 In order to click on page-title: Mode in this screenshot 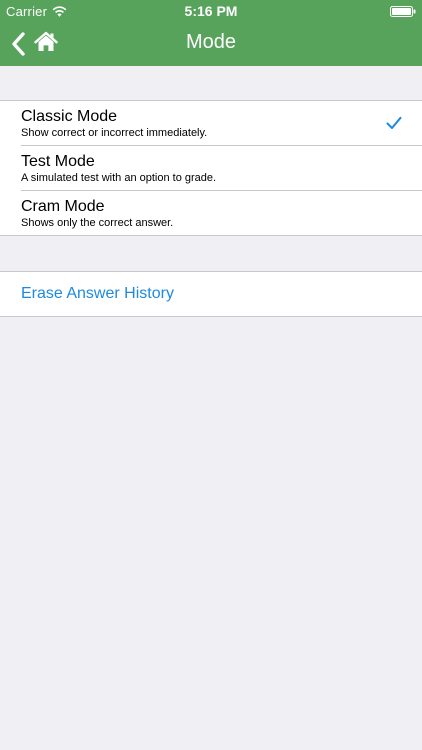, I will do `click(211, 42)`.